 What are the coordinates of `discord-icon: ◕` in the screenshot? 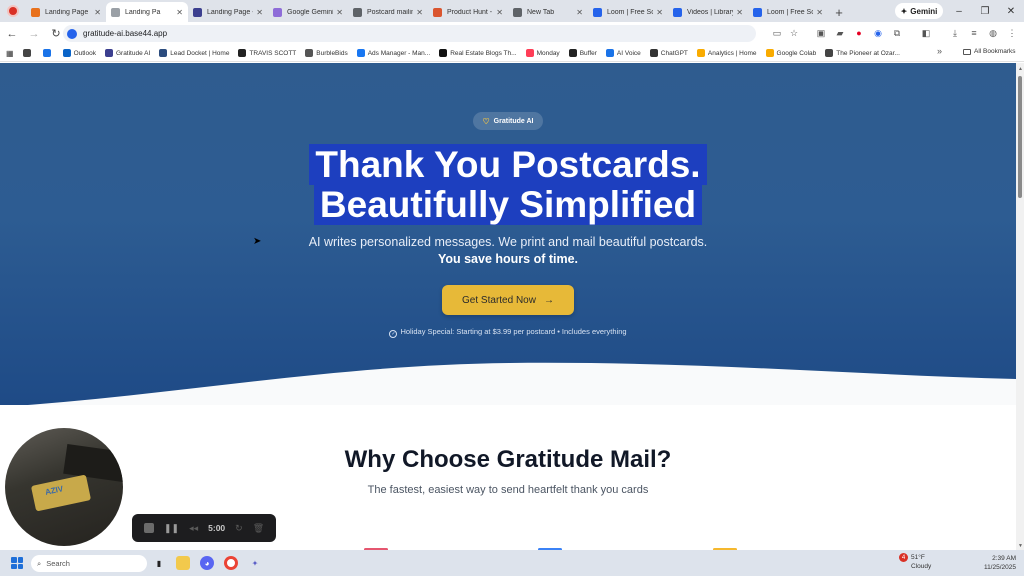 It's located at (207, 563).